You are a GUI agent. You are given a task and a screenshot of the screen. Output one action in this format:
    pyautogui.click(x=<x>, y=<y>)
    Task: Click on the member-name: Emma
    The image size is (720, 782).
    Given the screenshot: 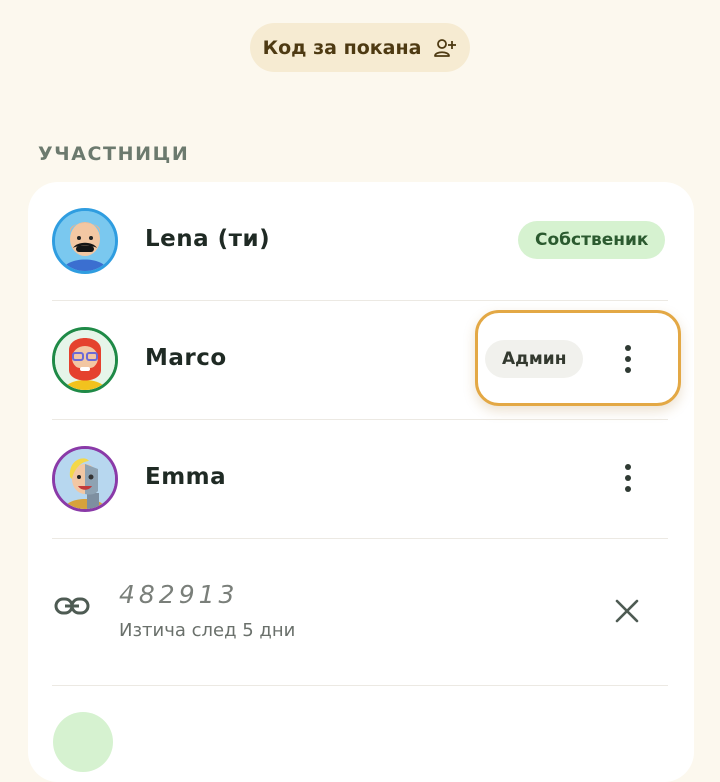 What is the action you would take?
    pyautogui.click(x=186, y=477)
    